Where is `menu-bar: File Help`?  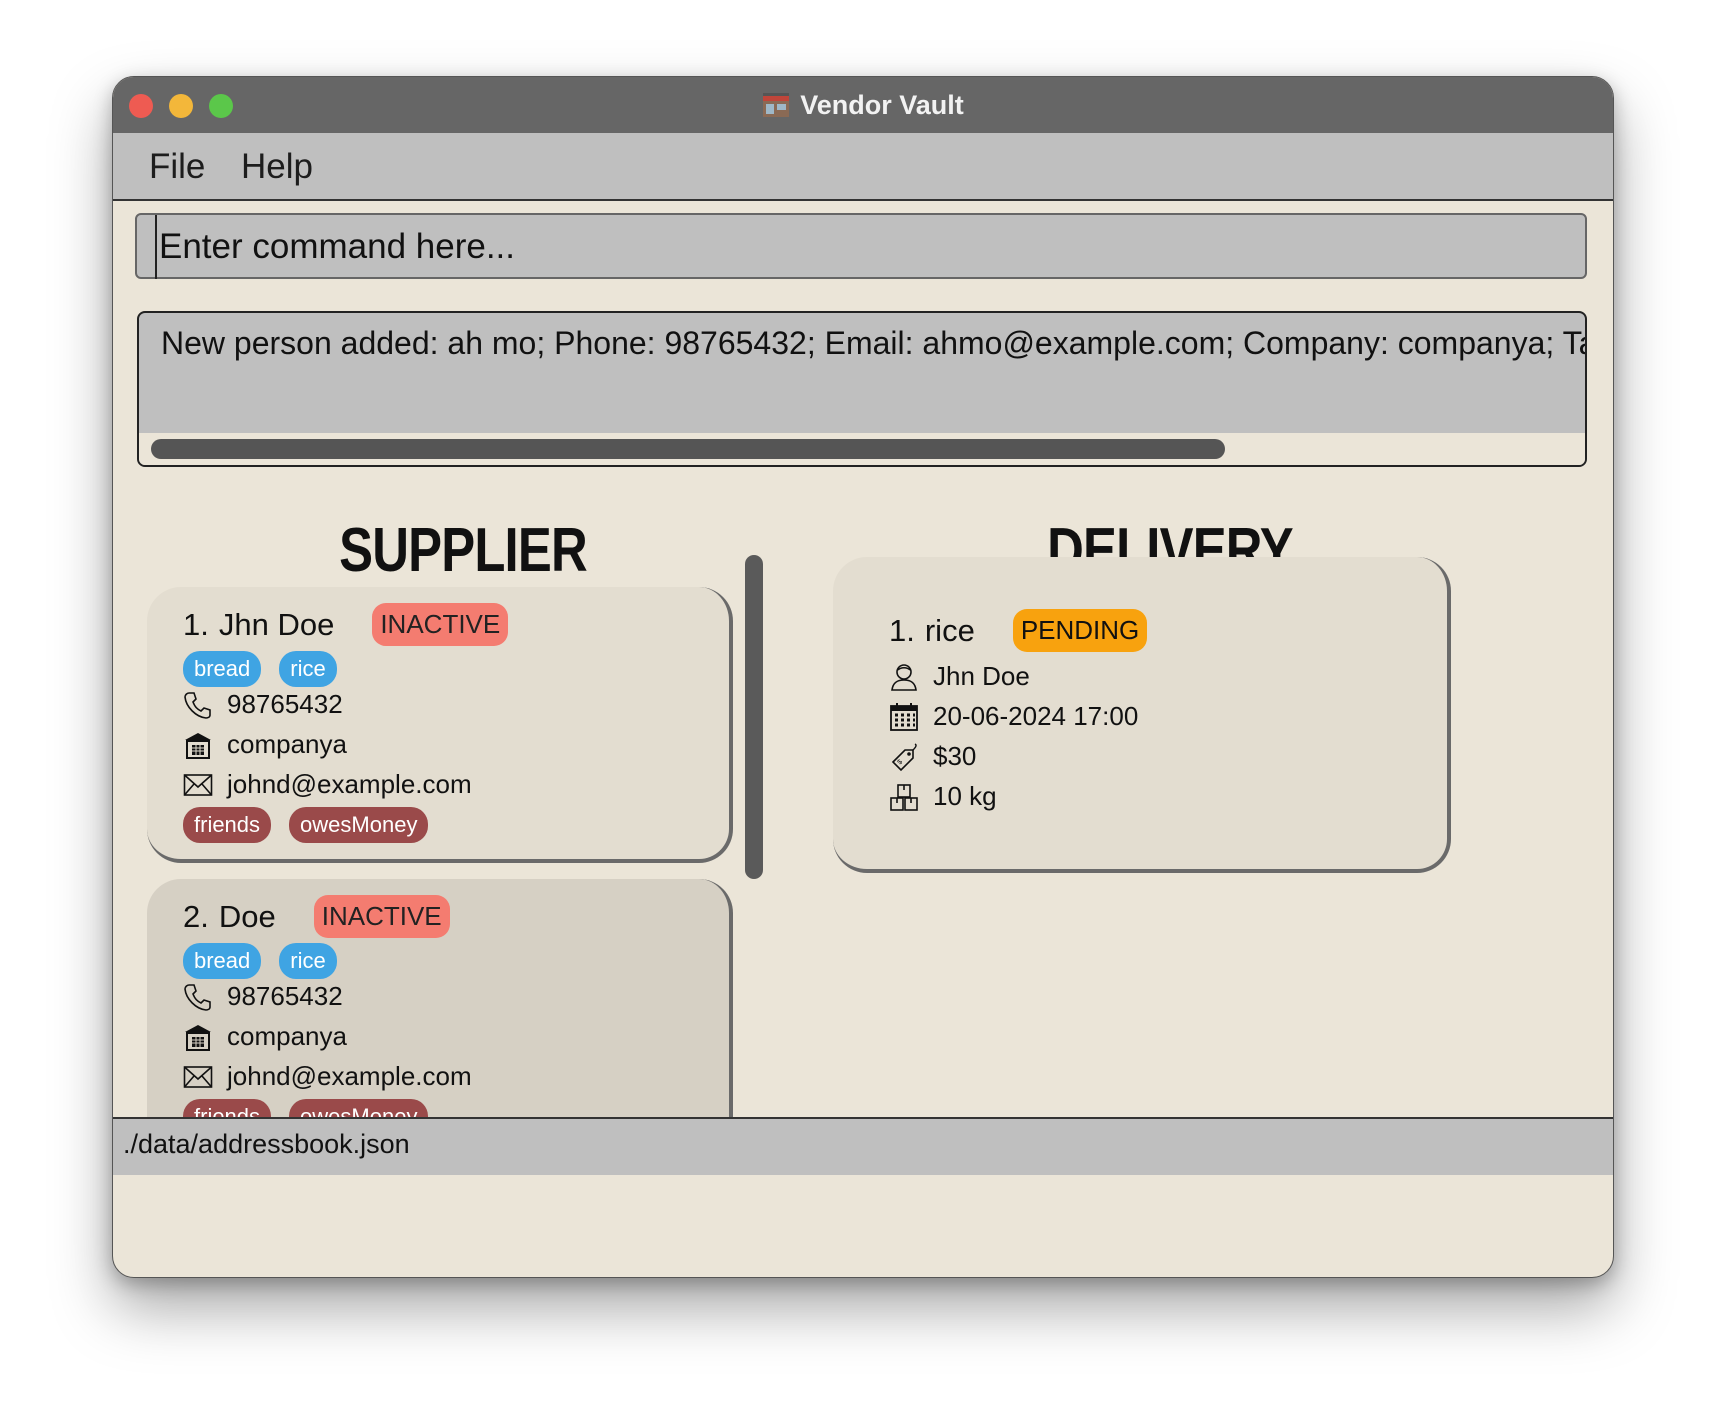
menu-bar: File Help is located at coordinates (863, 167).